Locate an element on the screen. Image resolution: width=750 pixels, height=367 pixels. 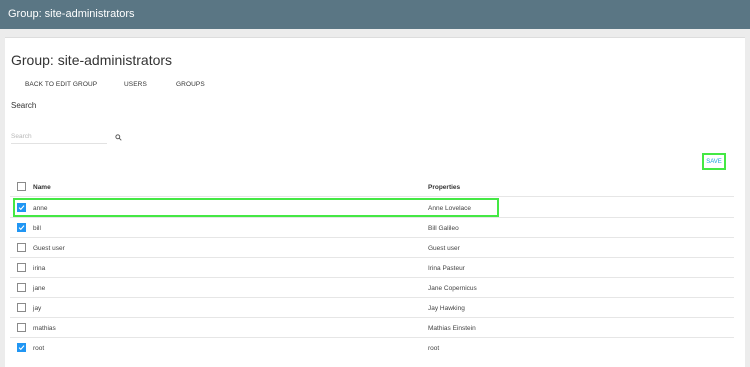
top-bar: Group: site-administrators is located at coordinates (375, 14).